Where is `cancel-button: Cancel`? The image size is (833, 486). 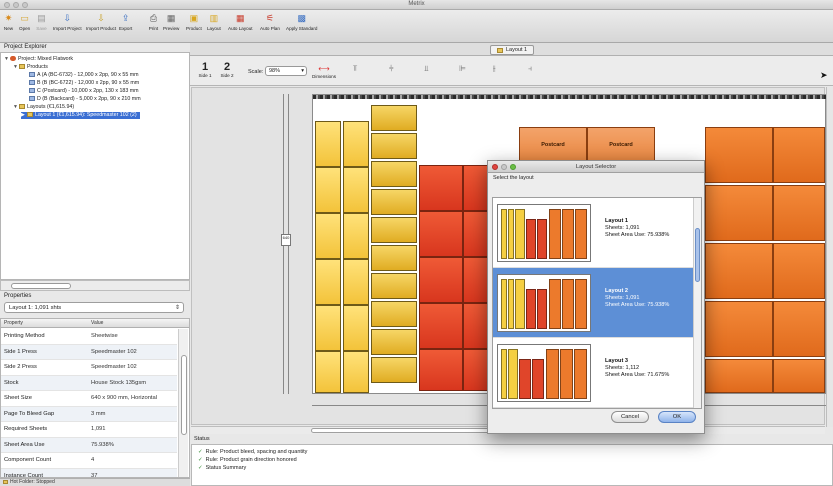 cancel-button: Cancel is located at coordinates (630, 417).